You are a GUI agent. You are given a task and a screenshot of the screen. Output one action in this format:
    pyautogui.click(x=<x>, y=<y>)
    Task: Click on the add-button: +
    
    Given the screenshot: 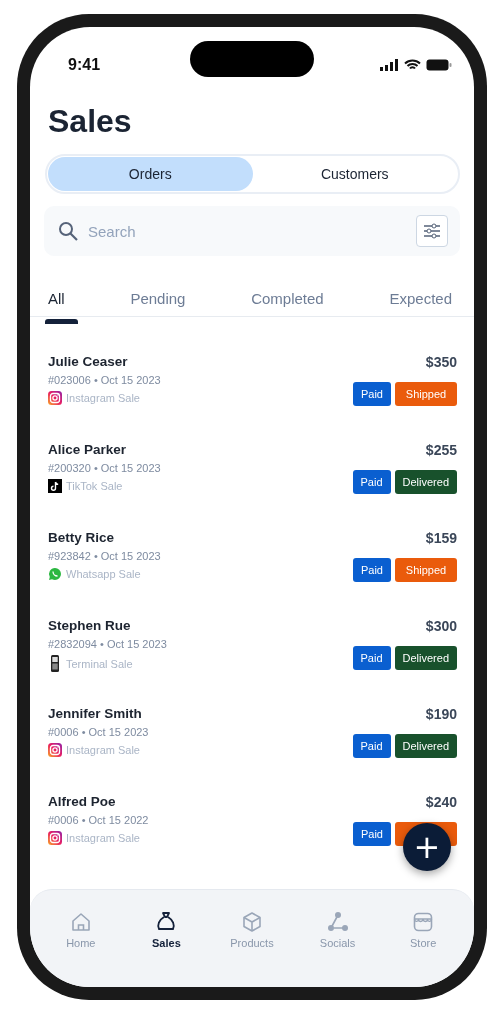 What is the action you would take?
    pyautogui.click(x=427, y=847)
    